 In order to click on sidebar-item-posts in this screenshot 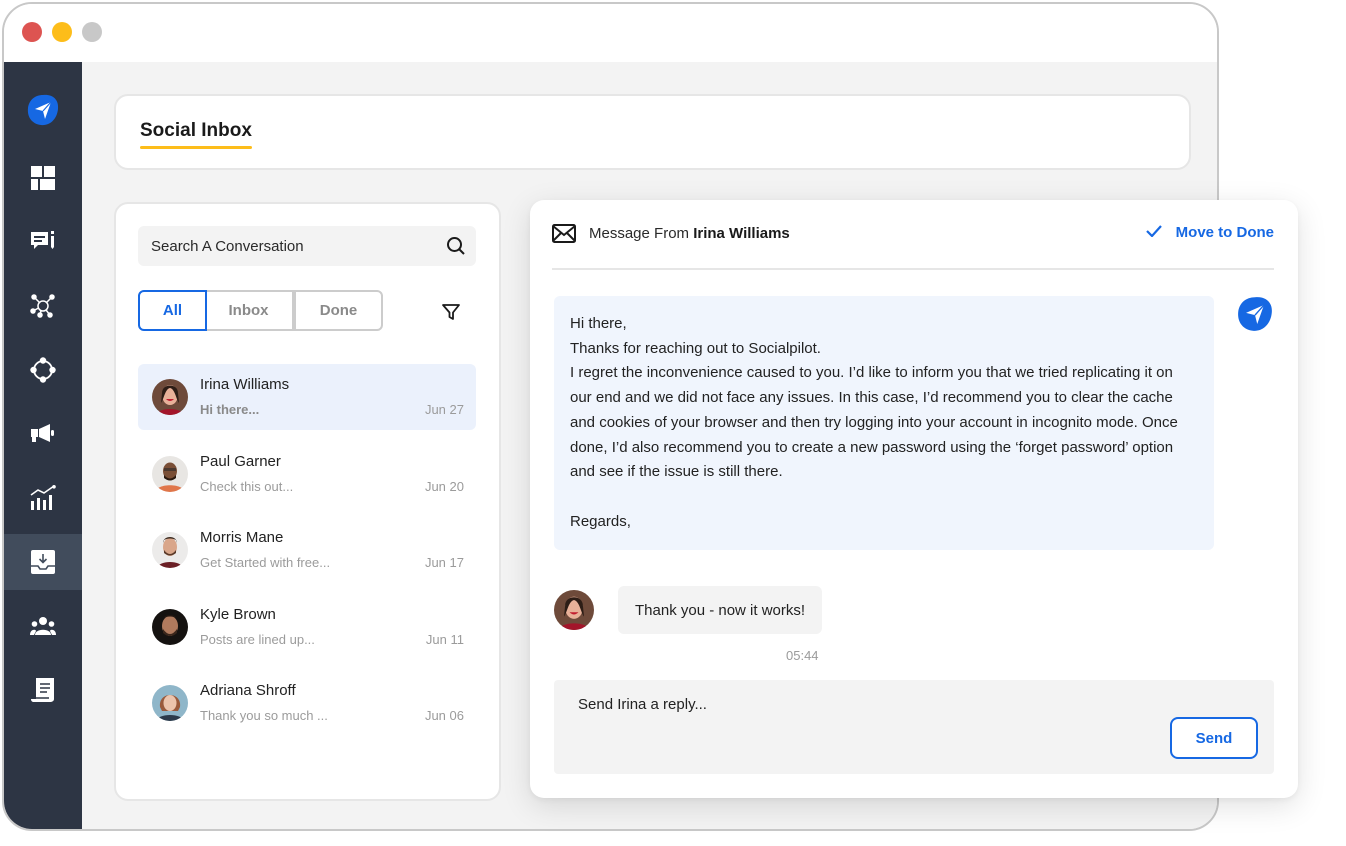, I will do `click(43, 242)`.